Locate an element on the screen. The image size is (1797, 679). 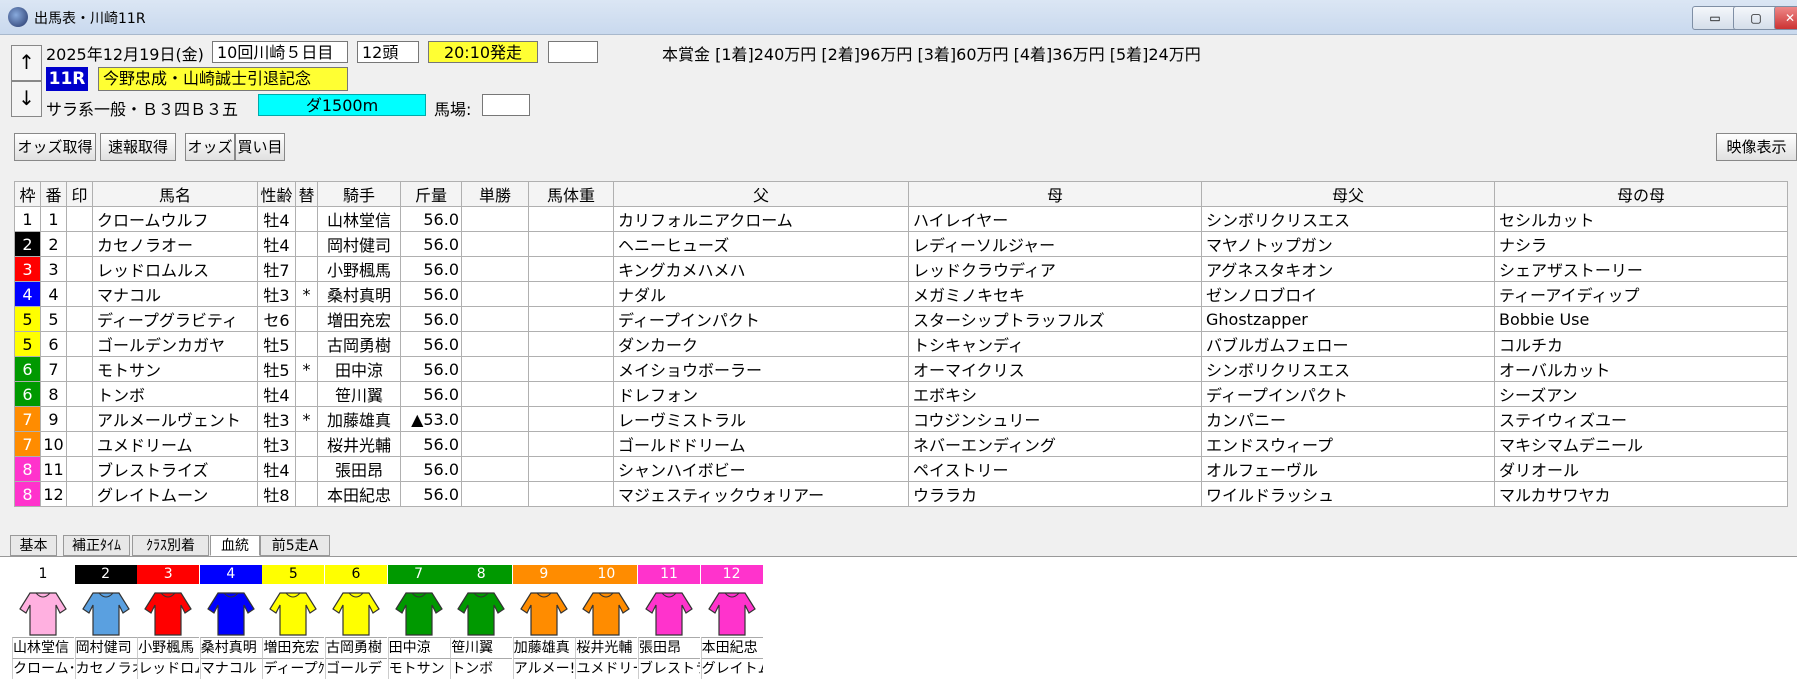
ban-cell: 8 is located at coordinates (53, 394).